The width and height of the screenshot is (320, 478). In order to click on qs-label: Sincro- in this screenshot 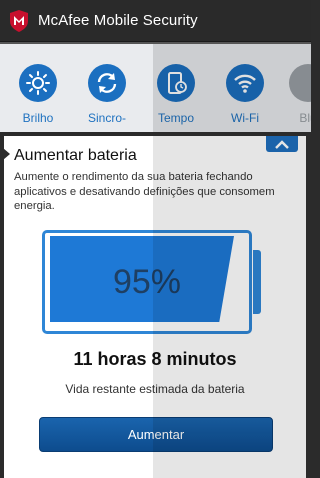, I will do `click(106, 118)`.